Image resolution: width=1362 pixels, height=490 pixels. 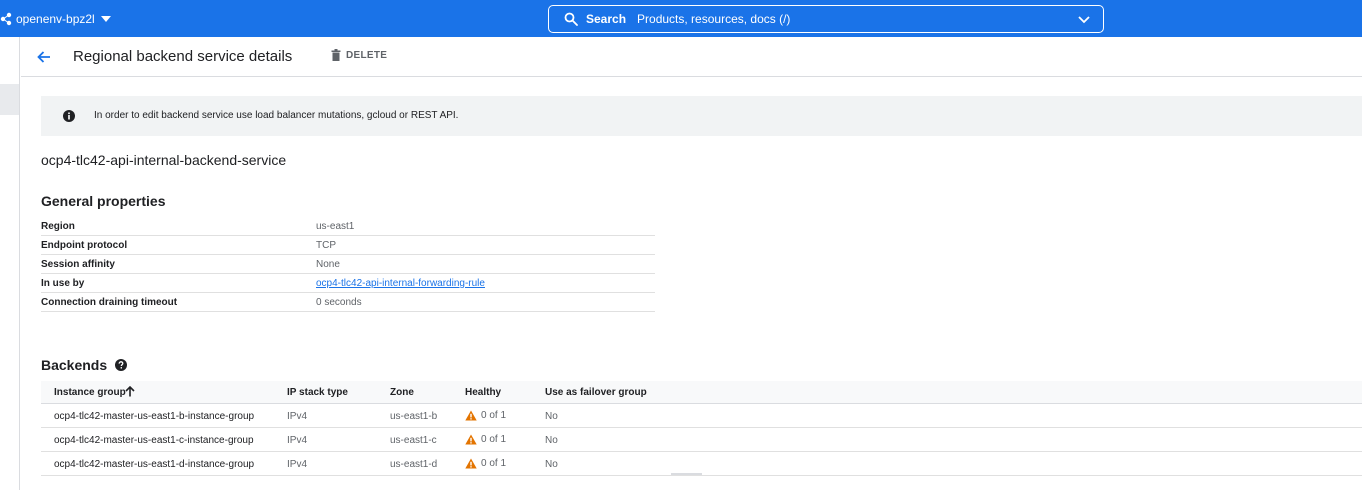 I want to click on column-header-healthy: Healthy, so click(x=483, y=392).